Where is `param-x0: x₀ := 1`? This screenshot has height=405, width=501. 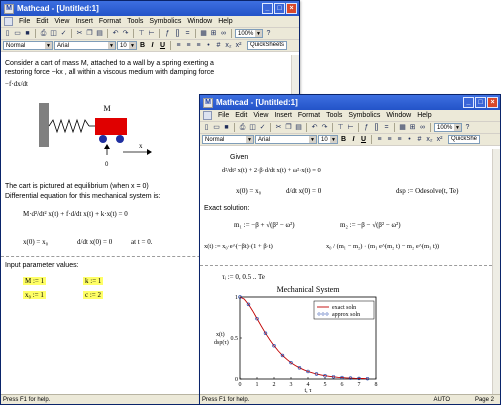
param-x0: x₀ := 1 is located at coordinates (34, 295).